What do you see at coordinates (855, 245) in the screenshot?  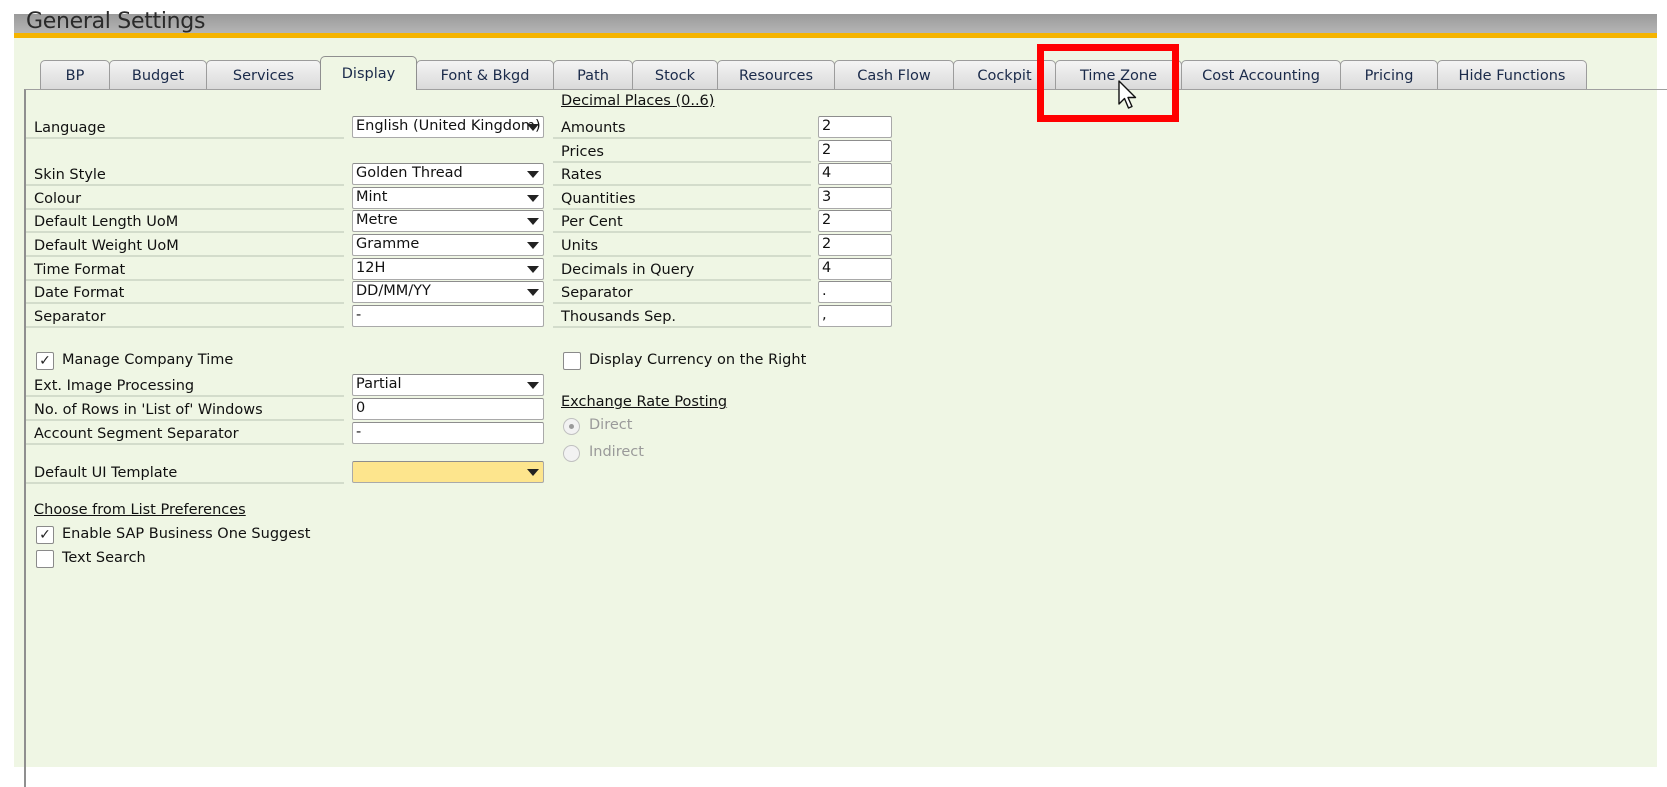 I see `units-input: 2` at bounding box center [855, 245].